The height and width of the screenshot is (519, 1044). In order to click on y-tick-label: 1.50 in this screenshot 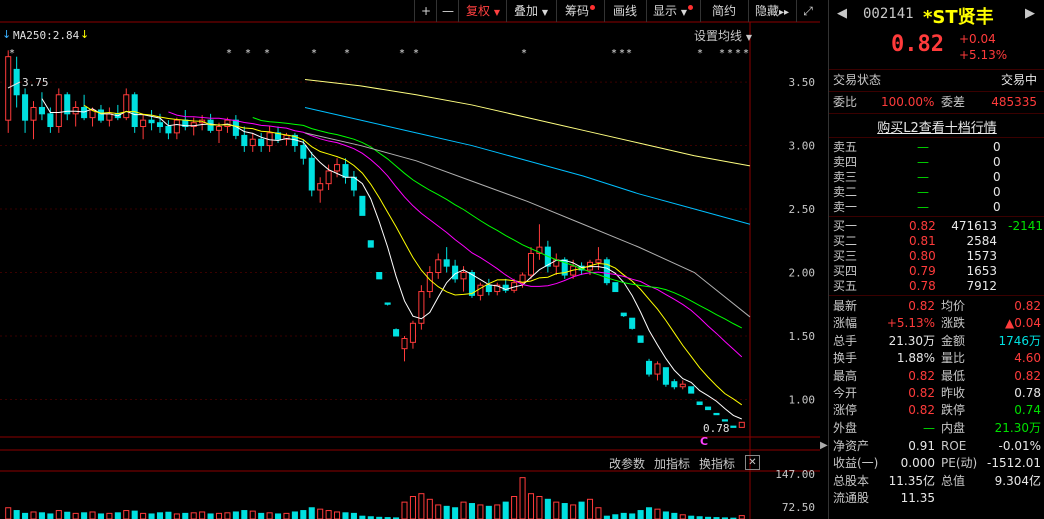, I will do `click(802, 336)`.